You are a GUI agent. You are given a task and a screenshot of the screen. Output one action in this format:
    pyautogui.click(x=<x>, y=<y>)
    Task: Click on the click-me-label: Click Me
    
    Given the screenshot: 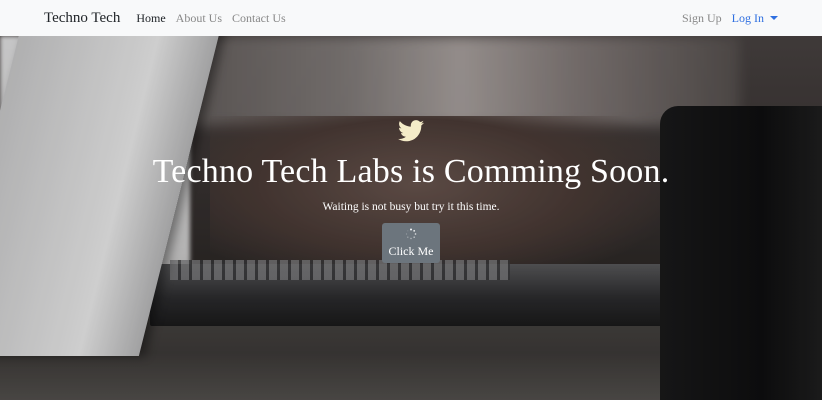 What is the action you would take?
    pyautogui.click(x=411, y=250)
    